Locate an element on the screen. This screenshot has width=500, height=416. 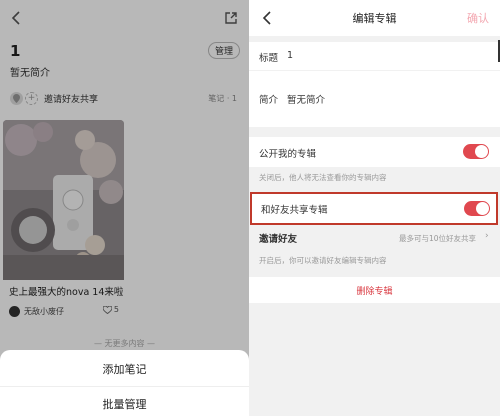
invite-friends-row: 邀请好友 最多可与10位好友共享 › is located at coordinates (374, 237).